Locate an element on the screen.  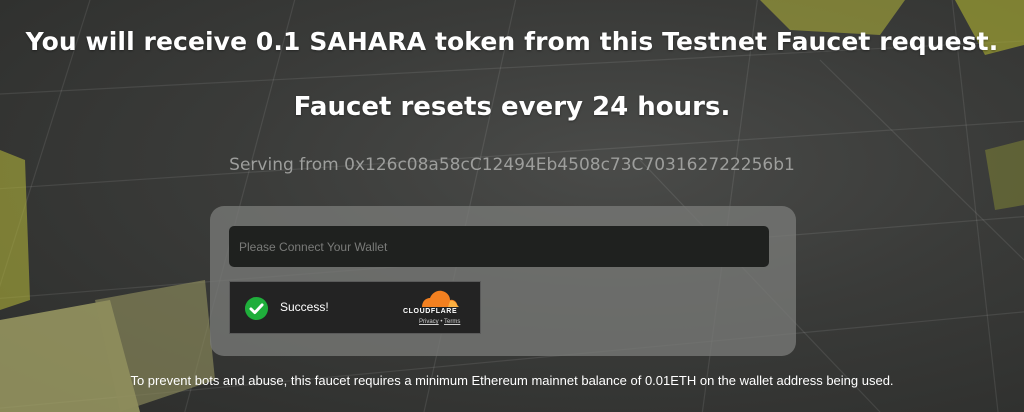
cloudflare-turnstile-widget: Success! CLOUDFLARE Privacy • Terms is located at coordinates (355, 307).